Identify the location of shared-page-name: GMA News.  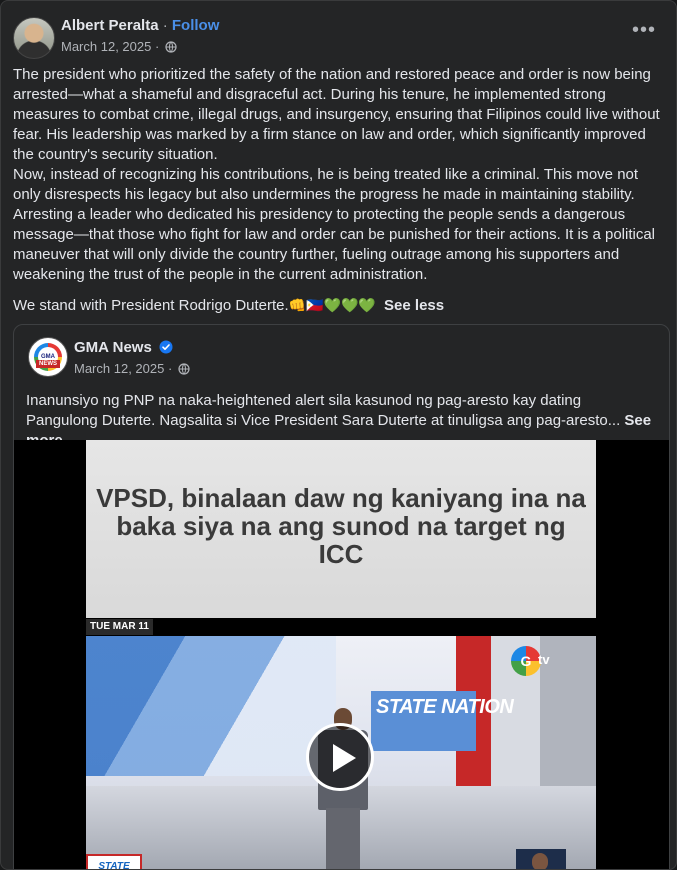
(113, 347).